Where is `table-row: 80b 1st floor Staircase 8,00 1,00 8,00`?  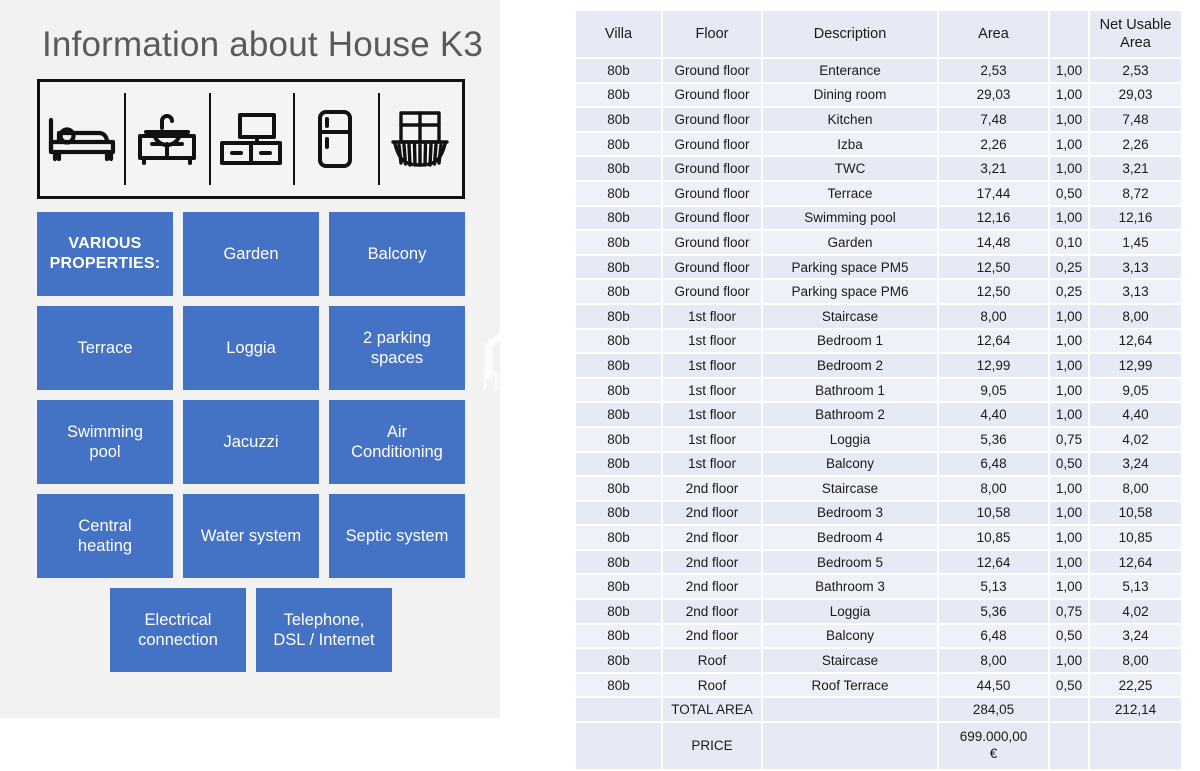
table-row: 80b 1st floor Staircase 8,00 1,00 8,00 is located at coordinates (878, 316).